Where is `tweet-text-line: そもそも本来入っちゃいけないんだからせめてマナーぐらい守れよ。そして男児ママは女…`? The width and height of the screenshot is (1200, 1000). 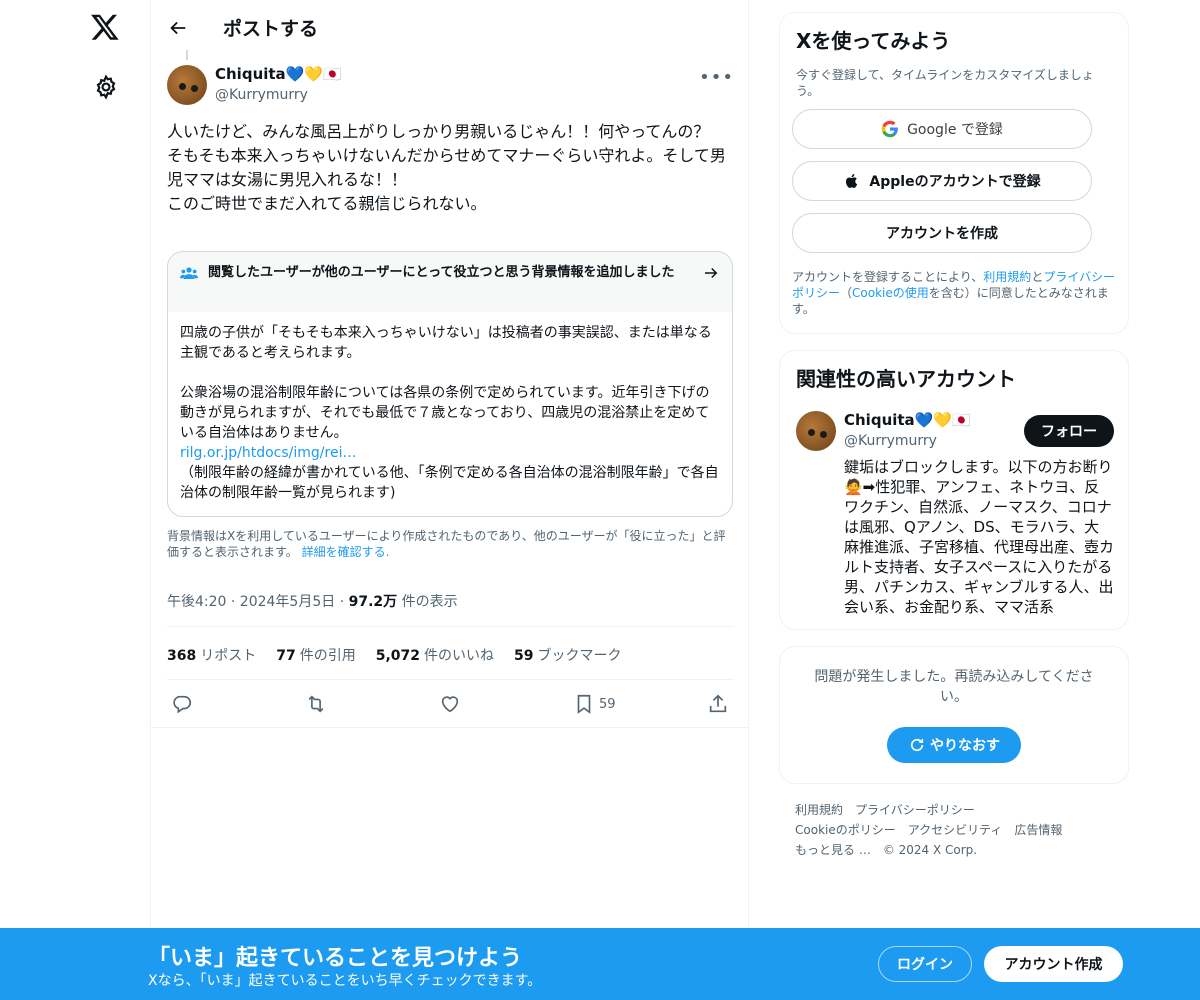
tweet-text-line: そもそも本来入っちゃいけないんだからせめてマナーぐらい守れよ。そして男児ママは女… is located at coordinates (446, 167).